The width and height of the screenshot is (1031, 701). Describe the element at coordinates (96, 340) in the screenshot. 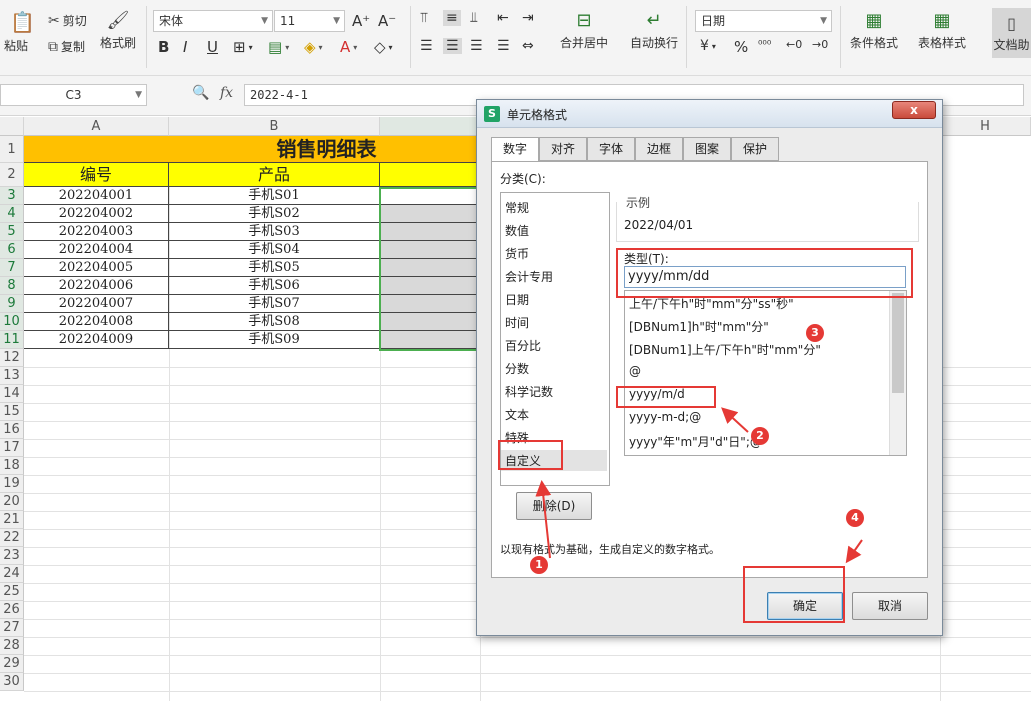

I see `cell-id: 202204009` at that location.